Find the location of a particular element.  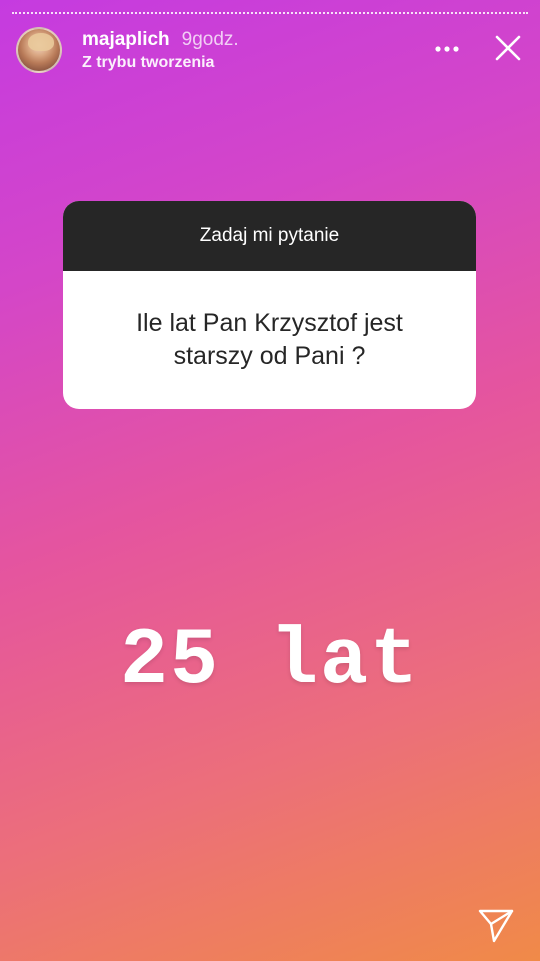

time-ago: 9godz. is located at coordinates (210, 39).